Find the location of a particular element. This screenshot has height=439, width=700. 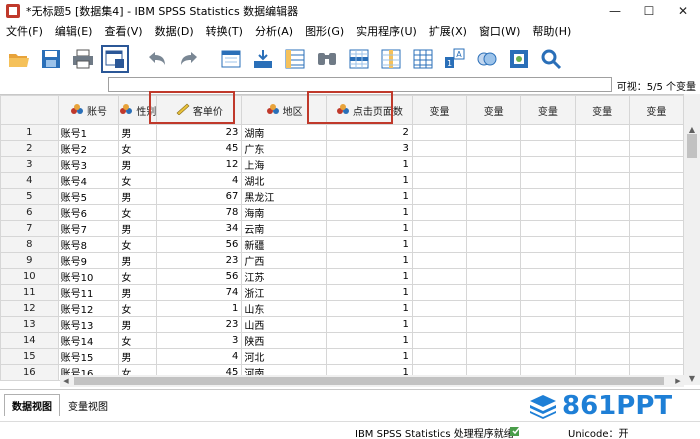

data-cell: 账号10 is located at coordinates (88, 276).